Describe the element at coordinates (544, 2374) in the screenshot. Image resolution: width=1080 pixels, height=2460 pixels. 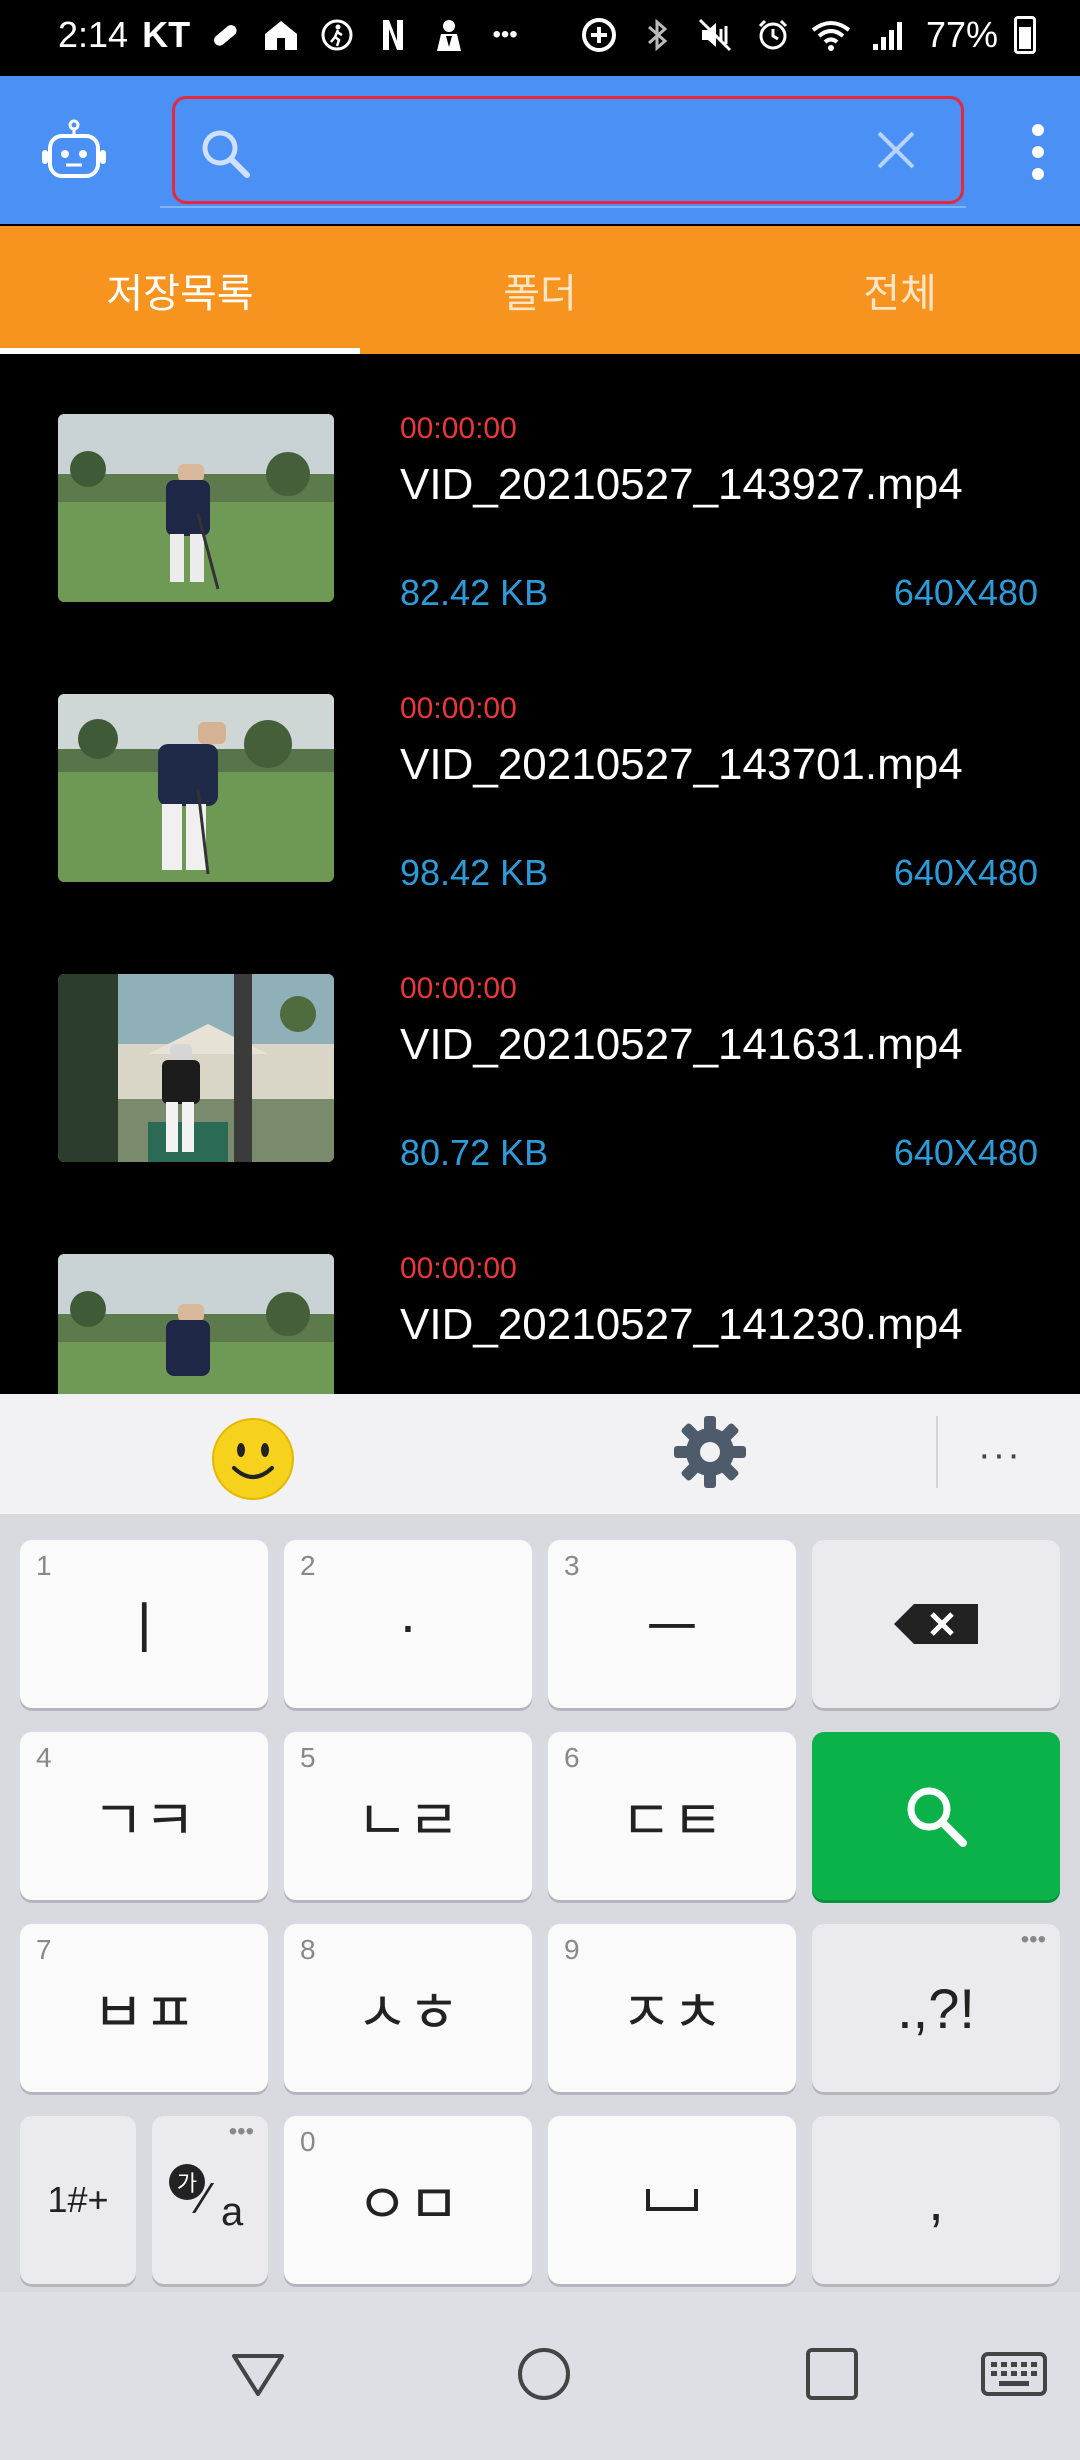
I see `home-circle-icon` at that location.